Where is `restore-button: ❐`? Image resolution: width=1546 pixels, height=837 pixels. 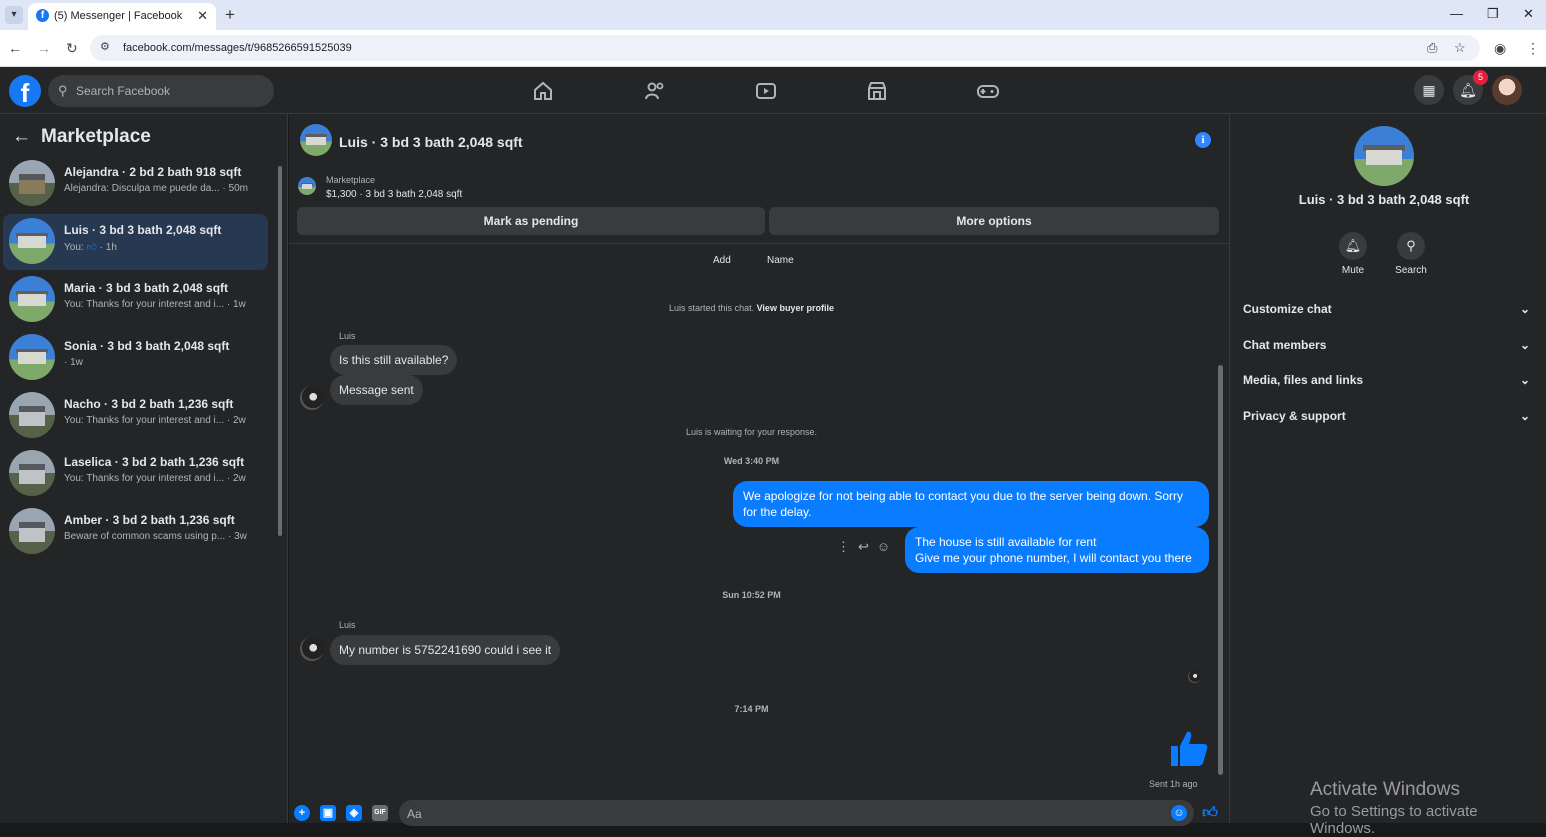 restore-button: ❐ is located at coordinates (1493, 14).